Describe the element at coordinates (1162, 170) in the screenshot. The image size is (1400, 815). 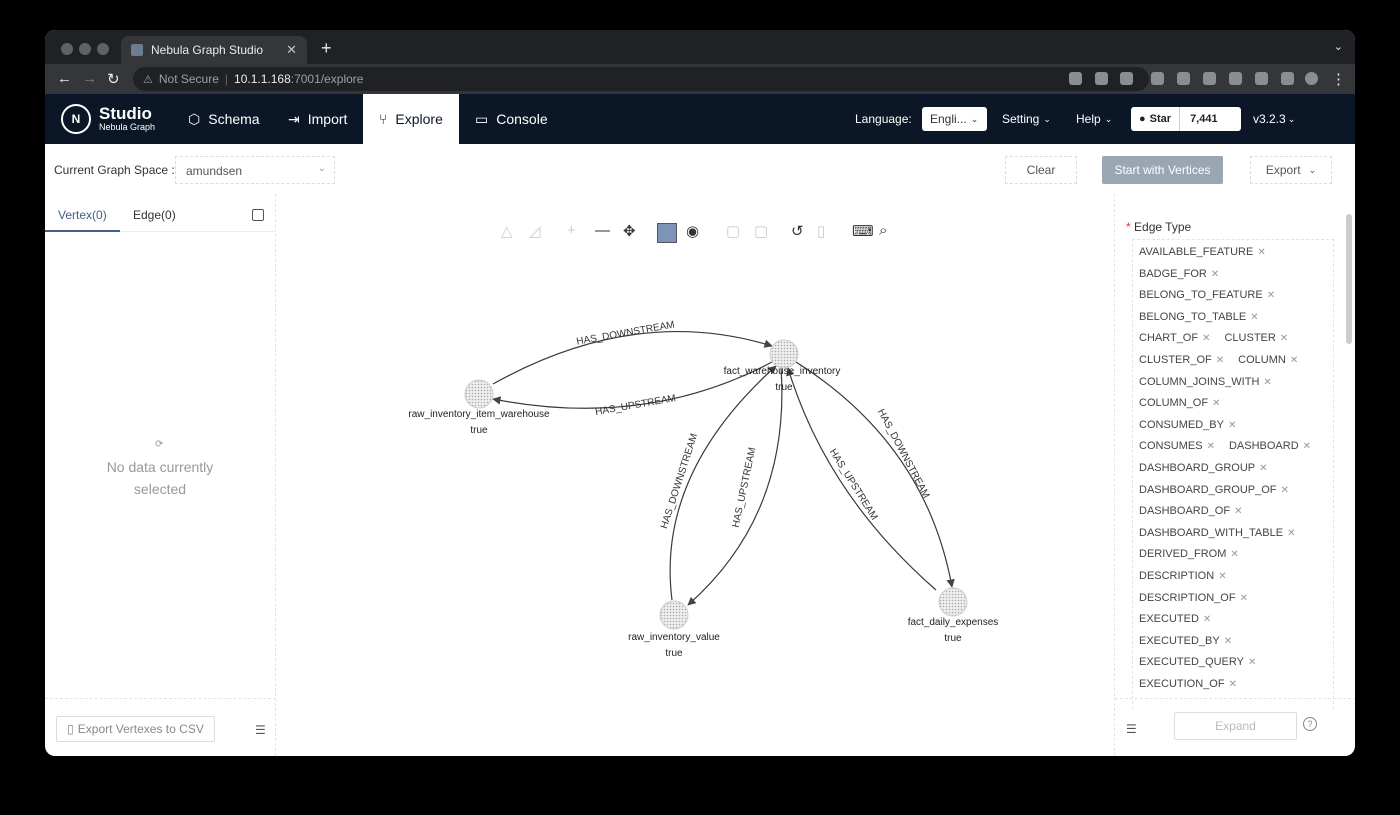
I see `start-with-vertices-button: Start with Vertices` at that location.